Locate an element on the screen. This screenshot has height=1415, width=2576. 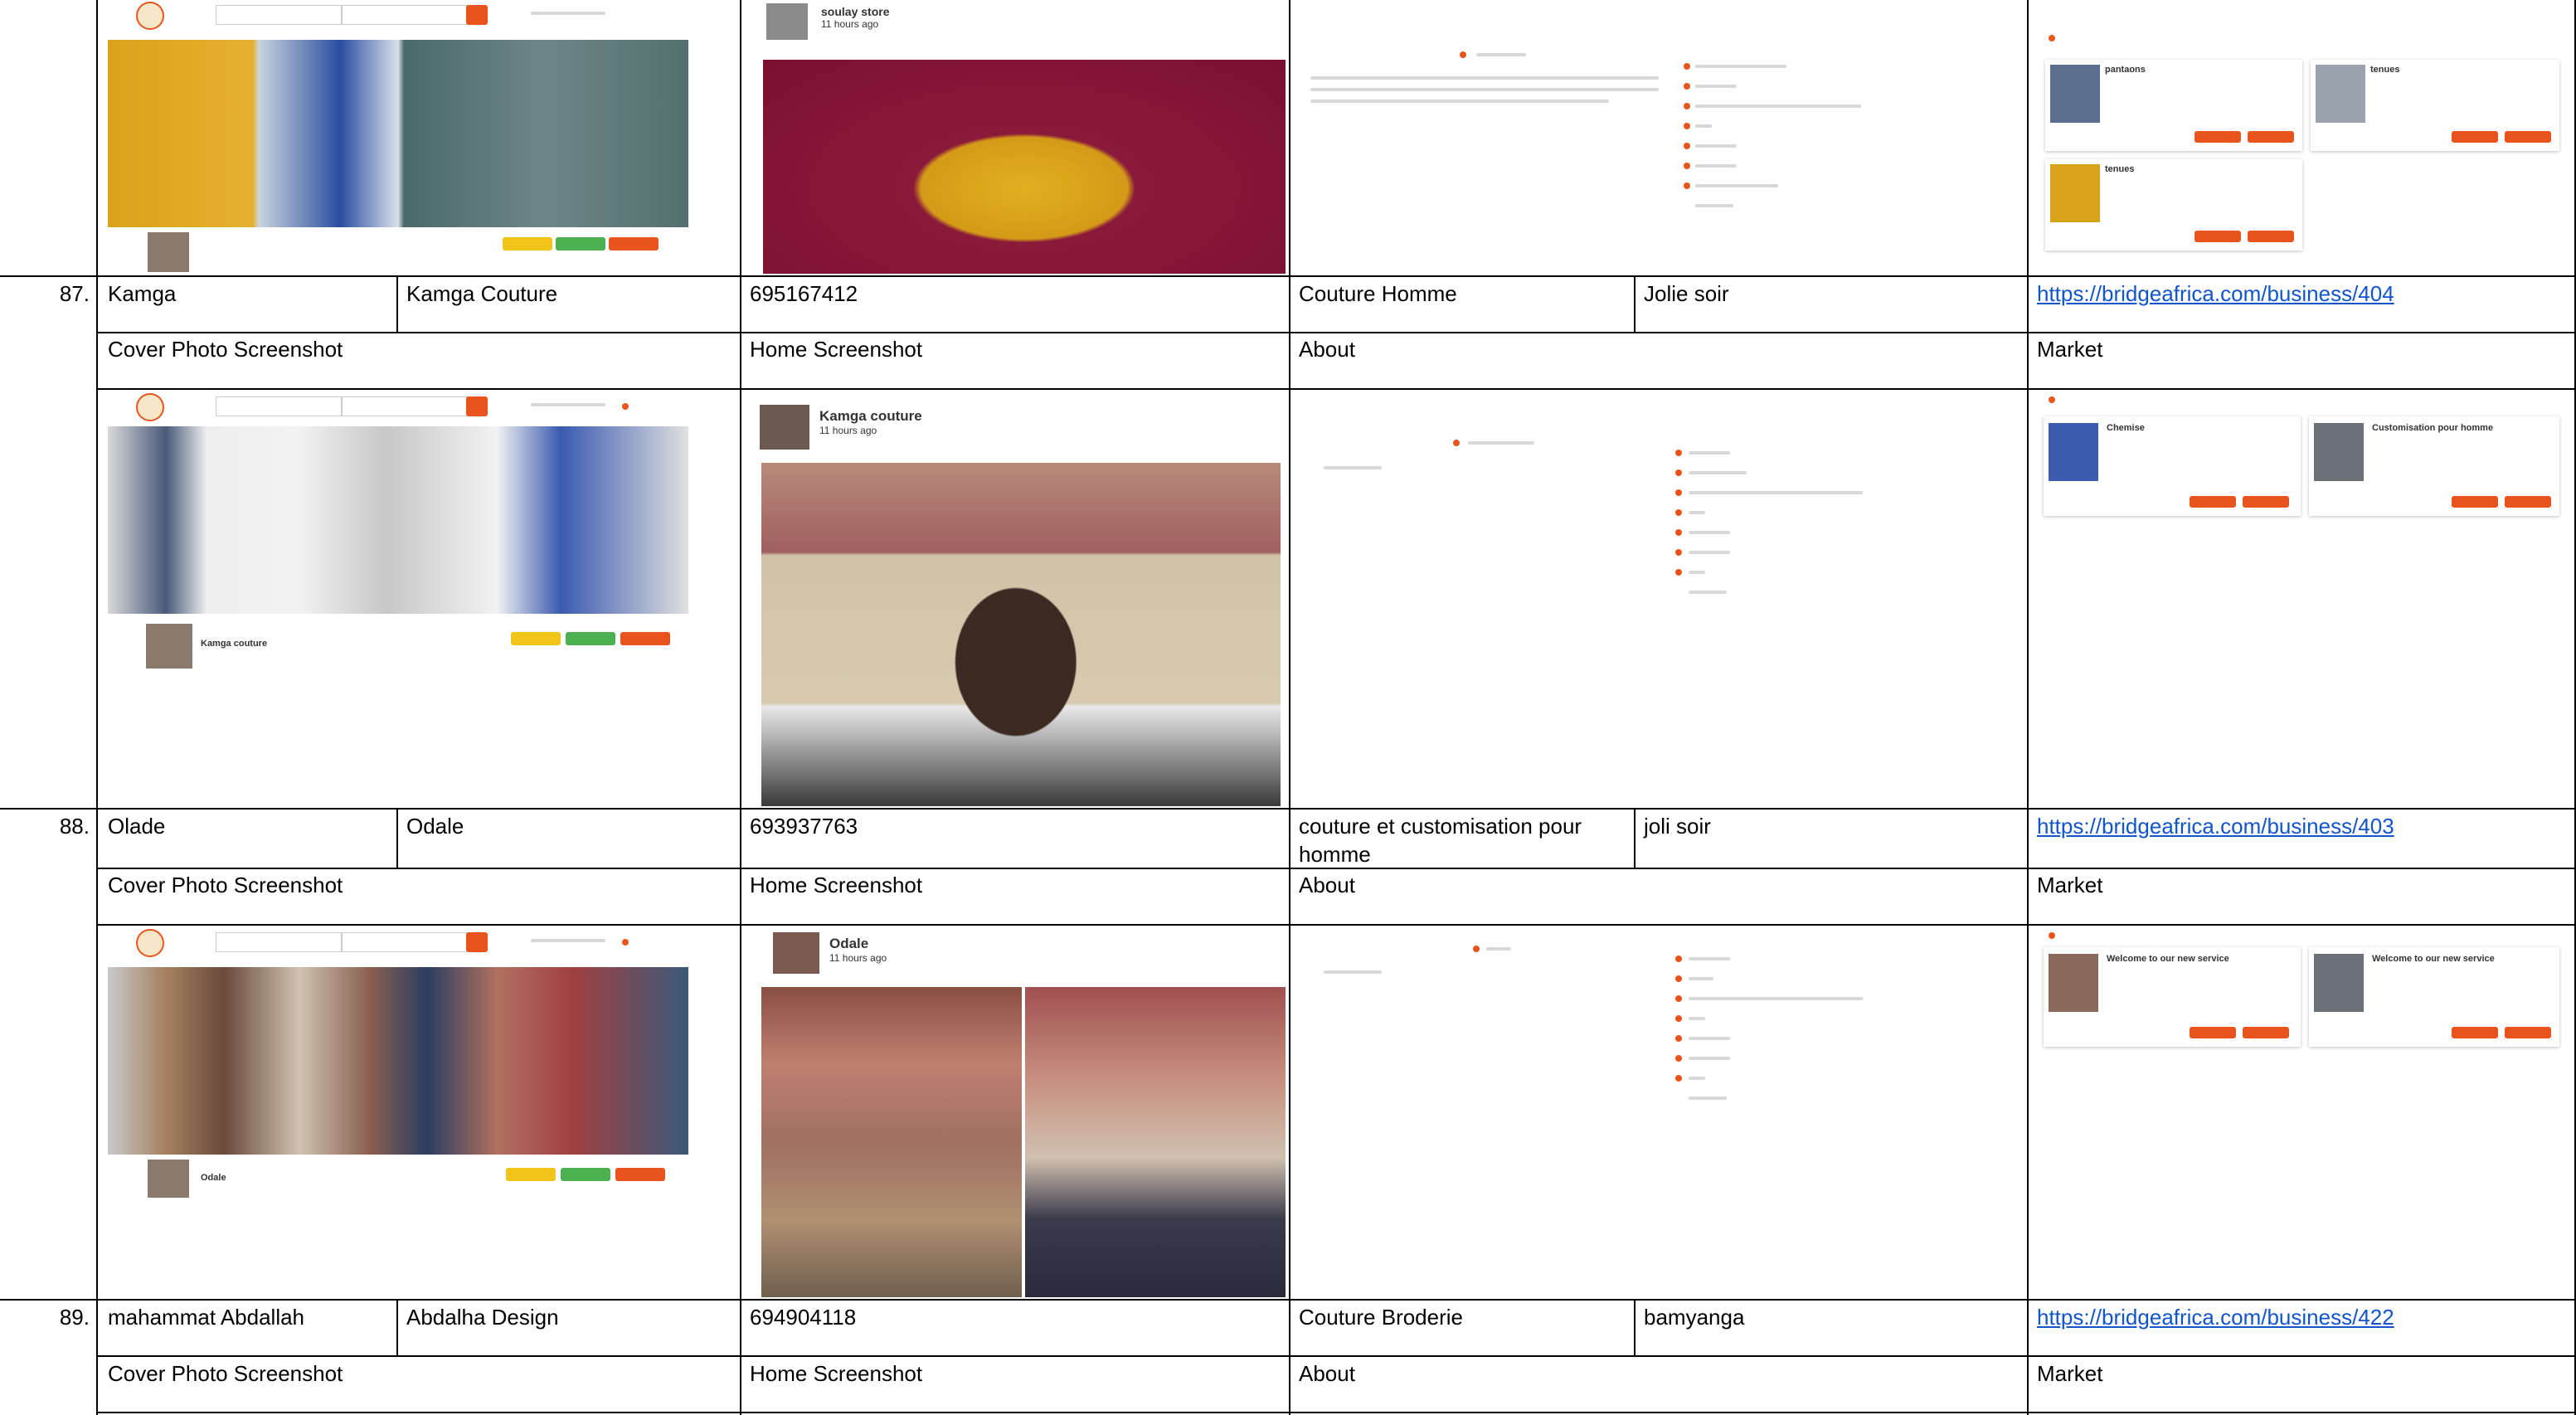
buy-button is located at coordinates (2475, 137).